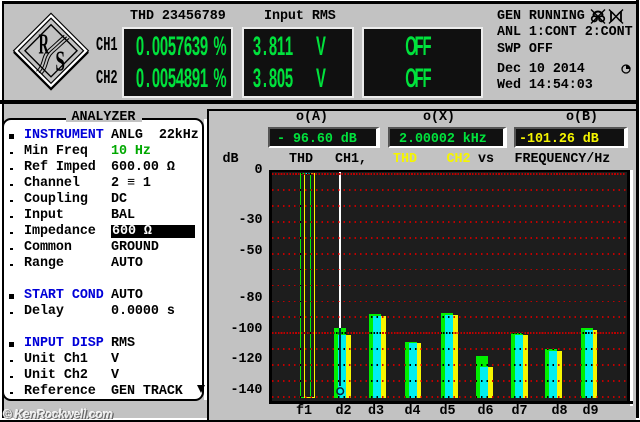 The height and width of the screenshot is (422, 640). I want to click on svg-text: S, so click(60, 61).